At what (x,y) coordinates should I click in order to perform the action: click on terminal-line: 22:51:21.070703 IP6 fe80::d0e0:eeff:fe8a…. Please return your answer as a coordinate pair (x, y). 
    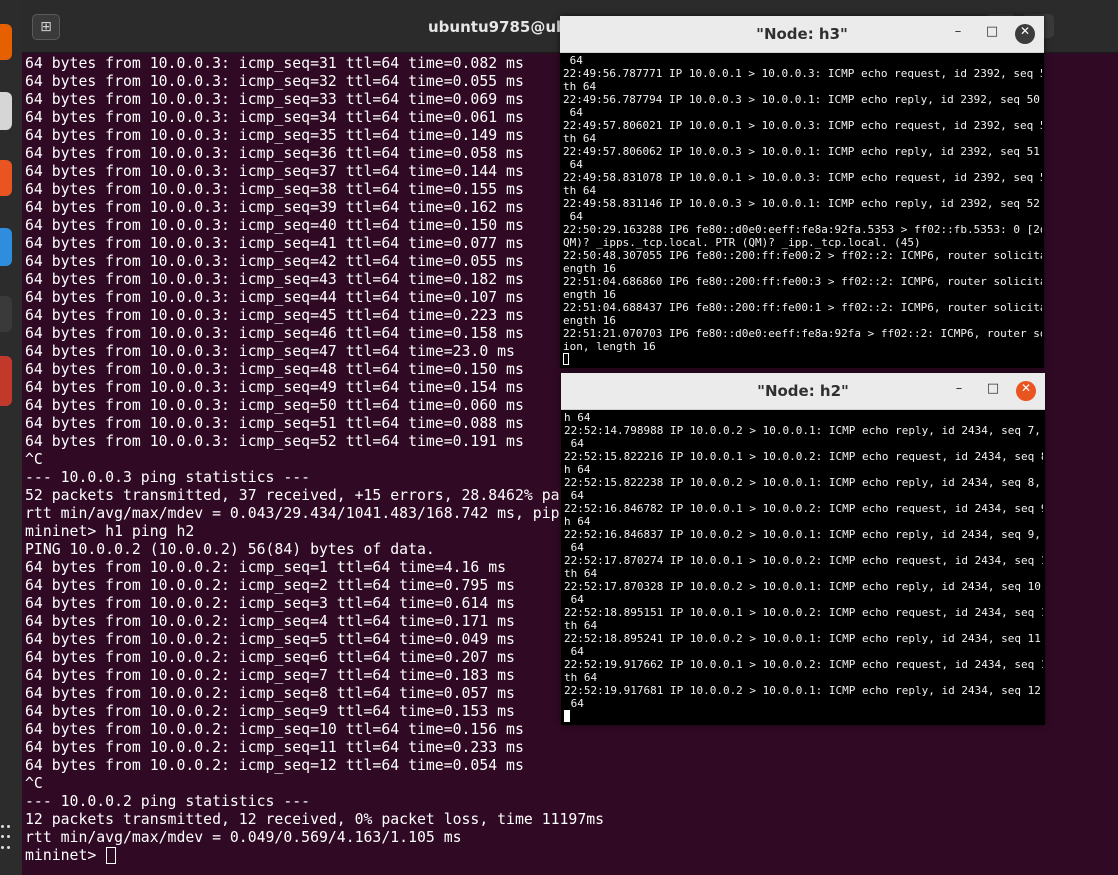
    Looking at the image, I should click on (802, 333).